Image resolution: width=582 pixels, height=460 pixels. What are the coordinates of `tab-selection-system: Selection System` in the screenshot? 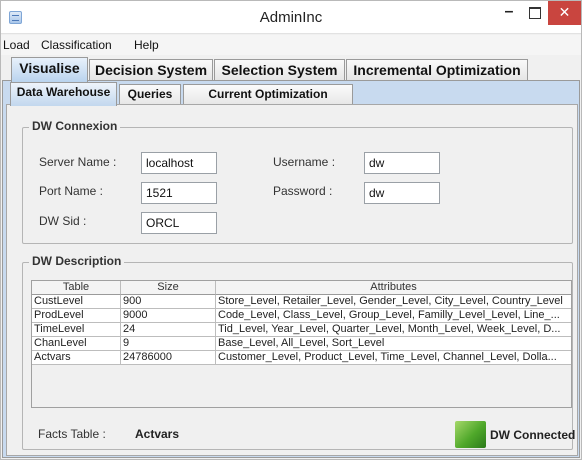 It's located at (279, 70).